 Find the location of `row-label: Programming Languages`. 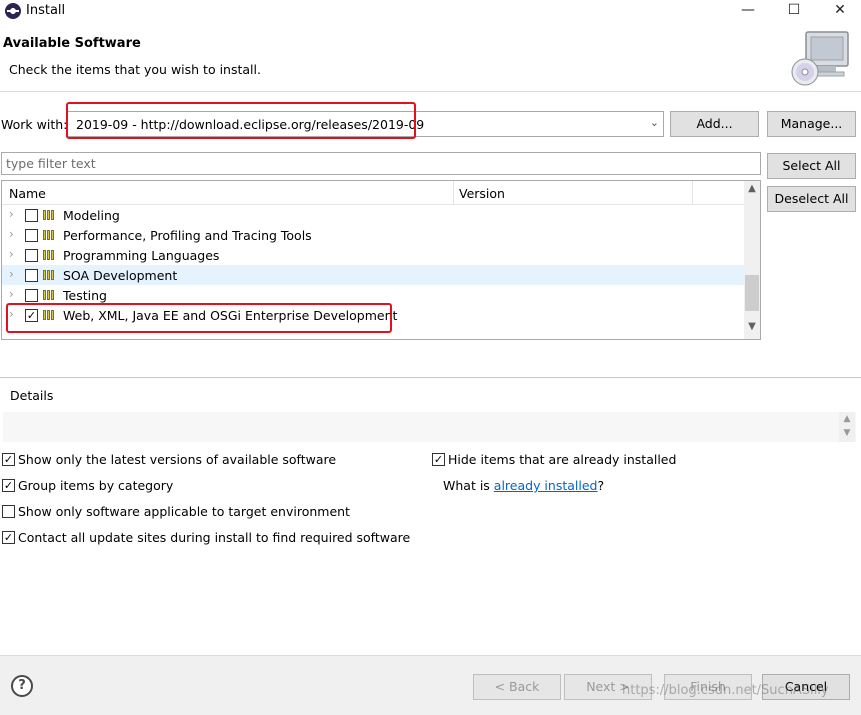

row-label: Programming Languages is located at coordinates (141, 255).